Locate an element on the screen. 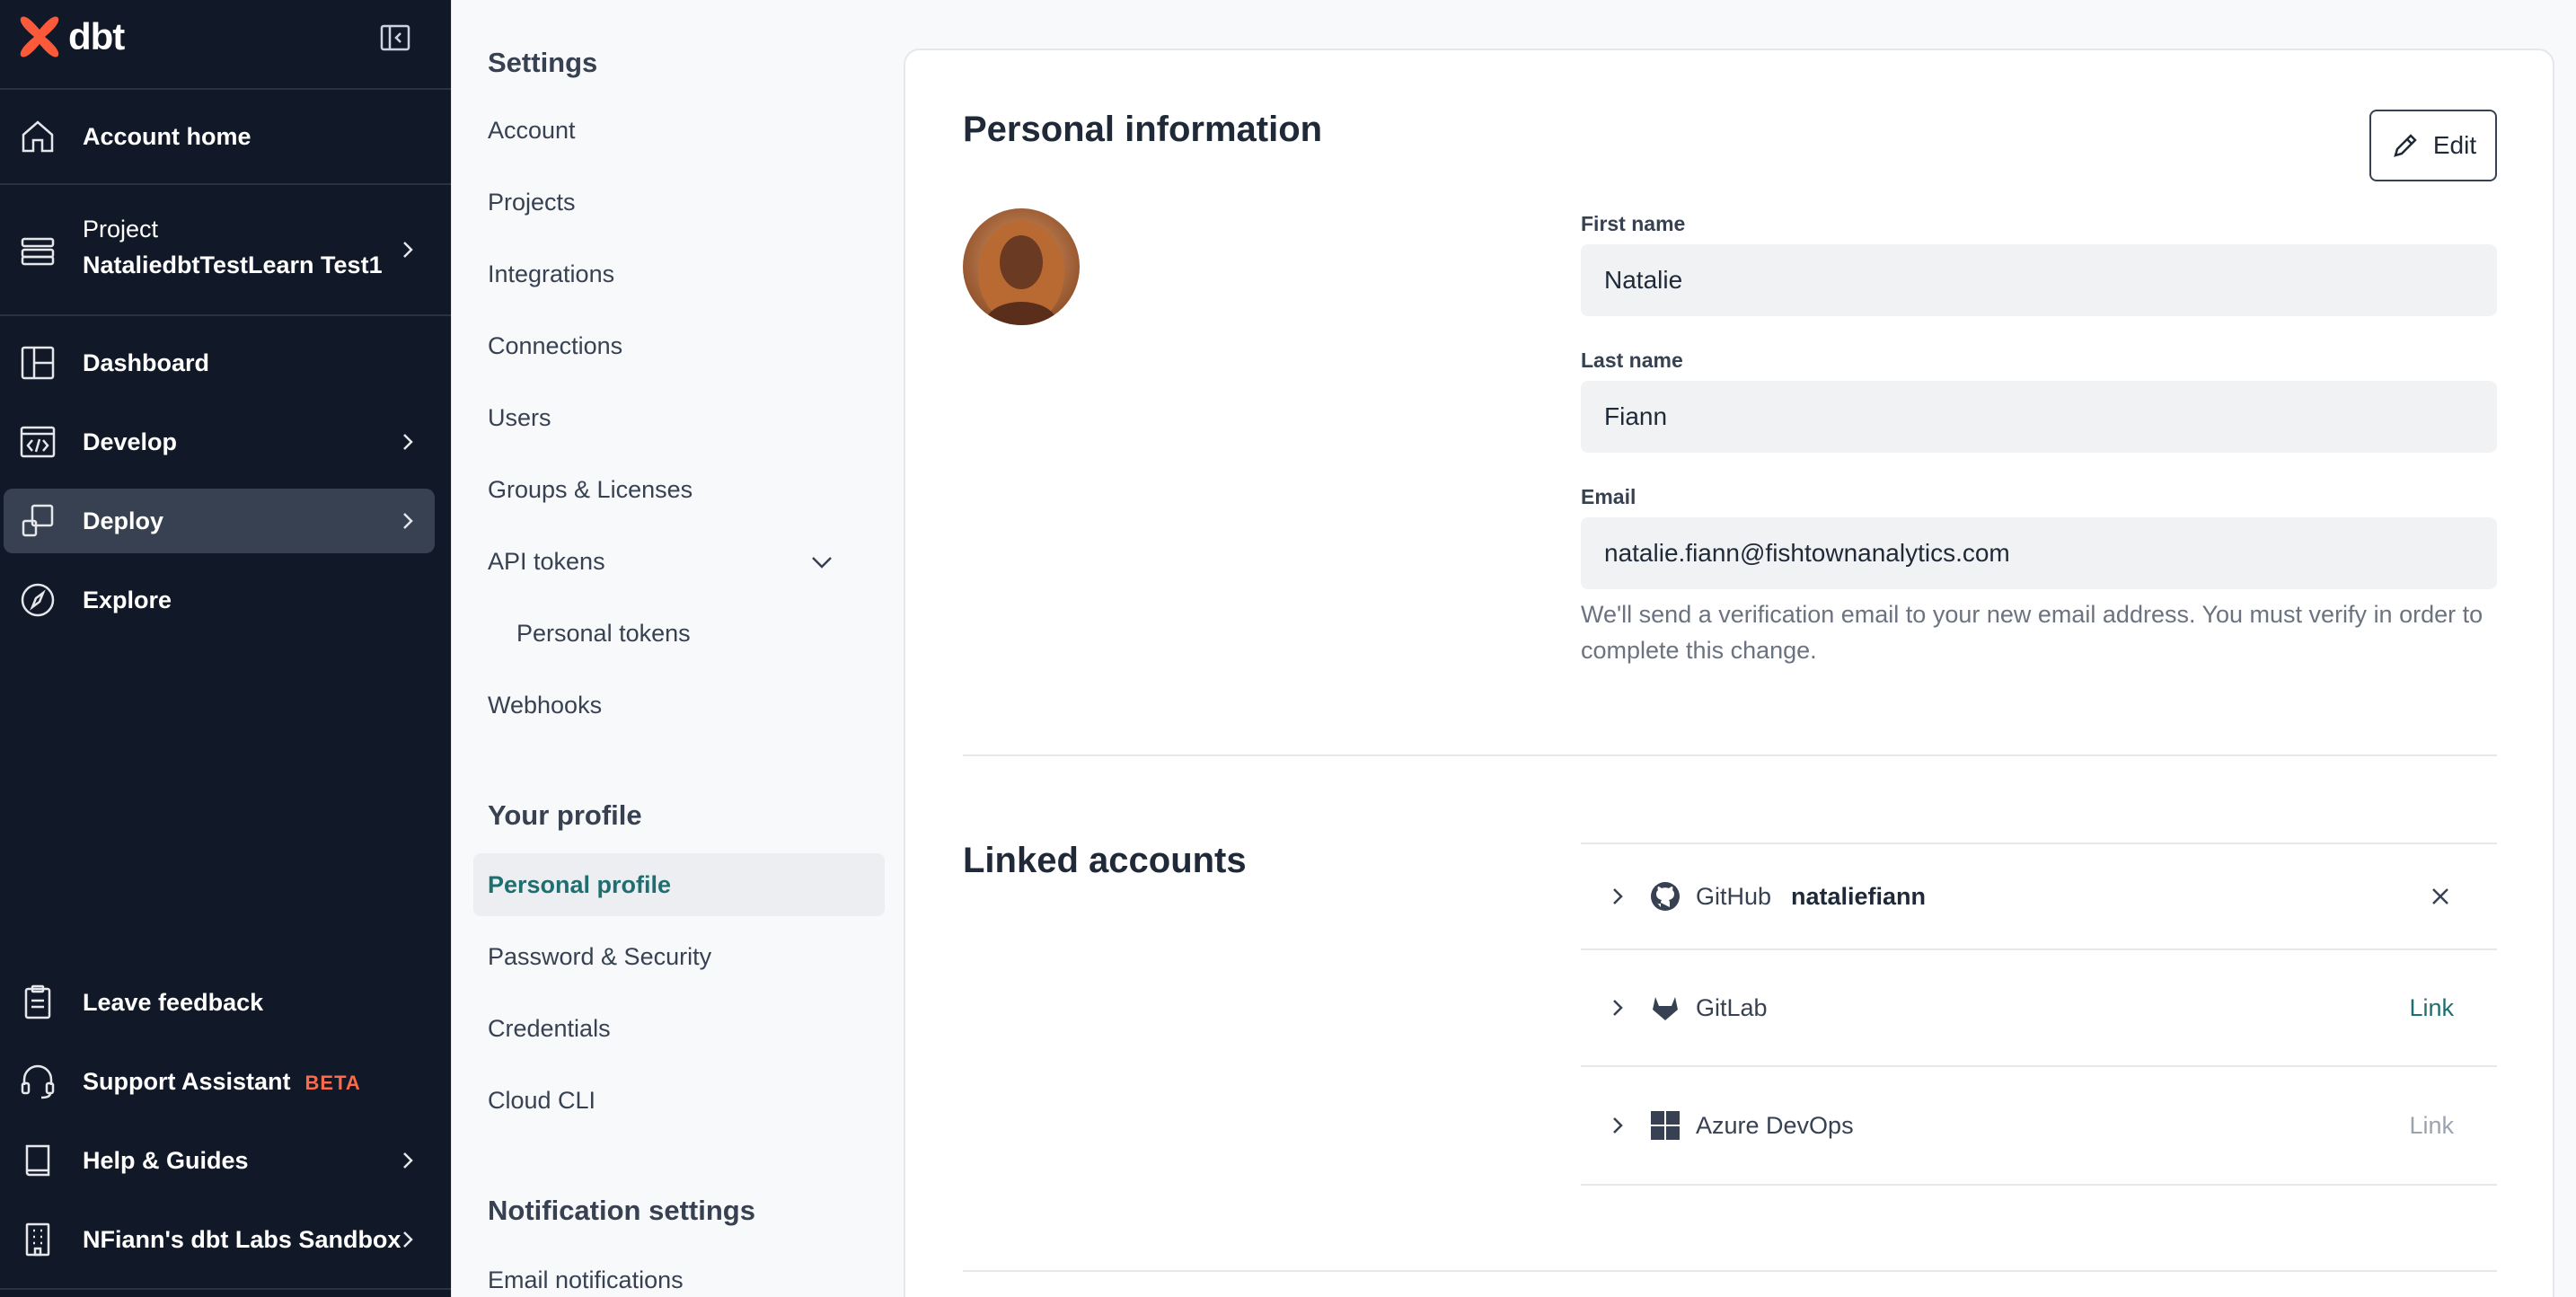 The height and width of the screenshot is (1297, 2576). nav-help-guides: Help & Guides is located at coordinates (219, 1160).